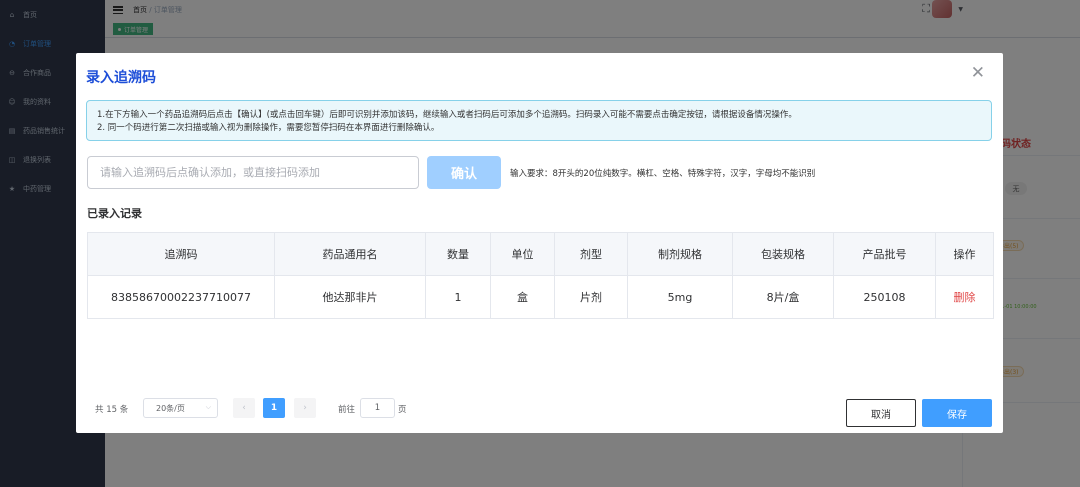  Describe the element at coordinates (591, 297) in the screenshot. I see `cell-dosage-form: 片剂` at that location.